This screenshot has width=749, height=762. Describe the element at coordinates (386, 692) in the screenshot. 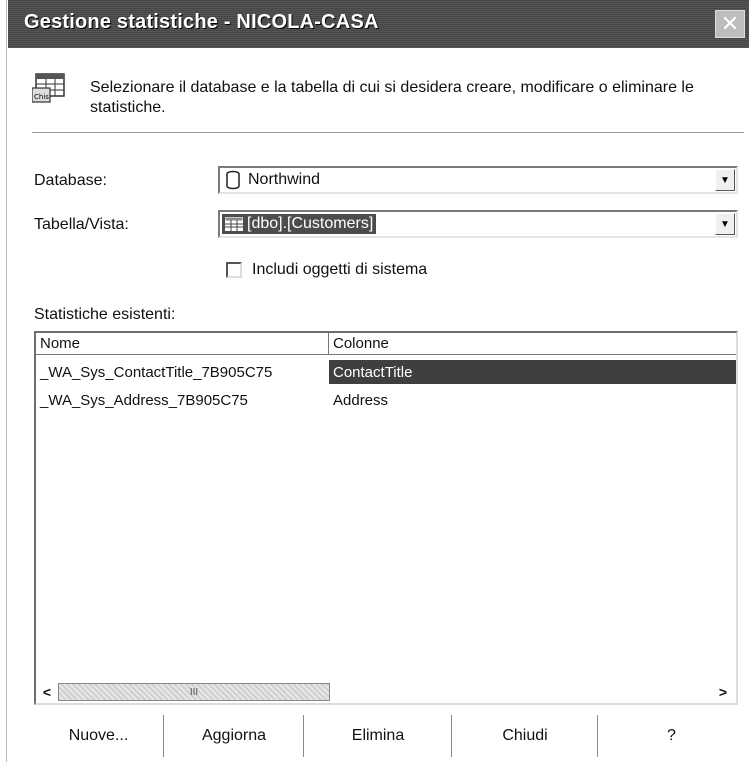

I see `horizontal-scrollbar: < III >` at that location.